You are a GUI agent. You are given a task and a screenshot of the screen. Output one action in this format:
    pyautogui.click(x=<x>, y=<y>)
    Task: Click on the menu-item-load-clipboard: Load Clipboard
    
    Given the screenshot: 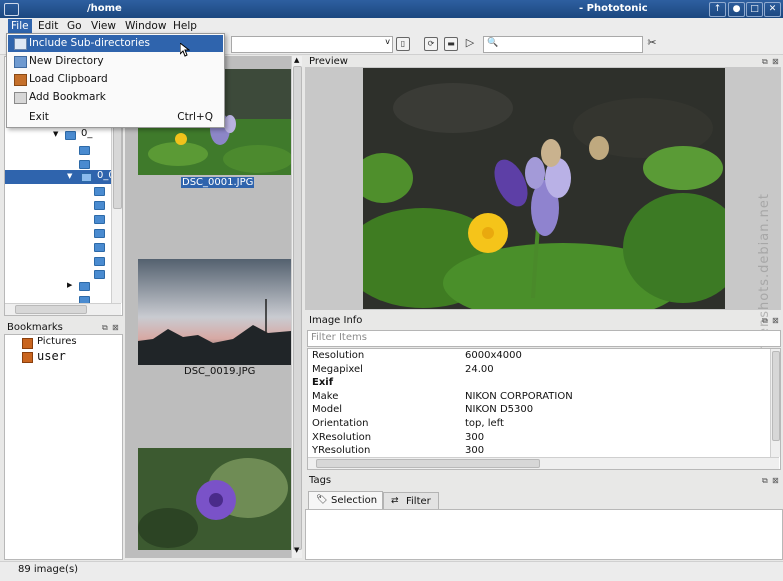 What is the action you would take?
    pyautogui.click(x=115, y=79)
    